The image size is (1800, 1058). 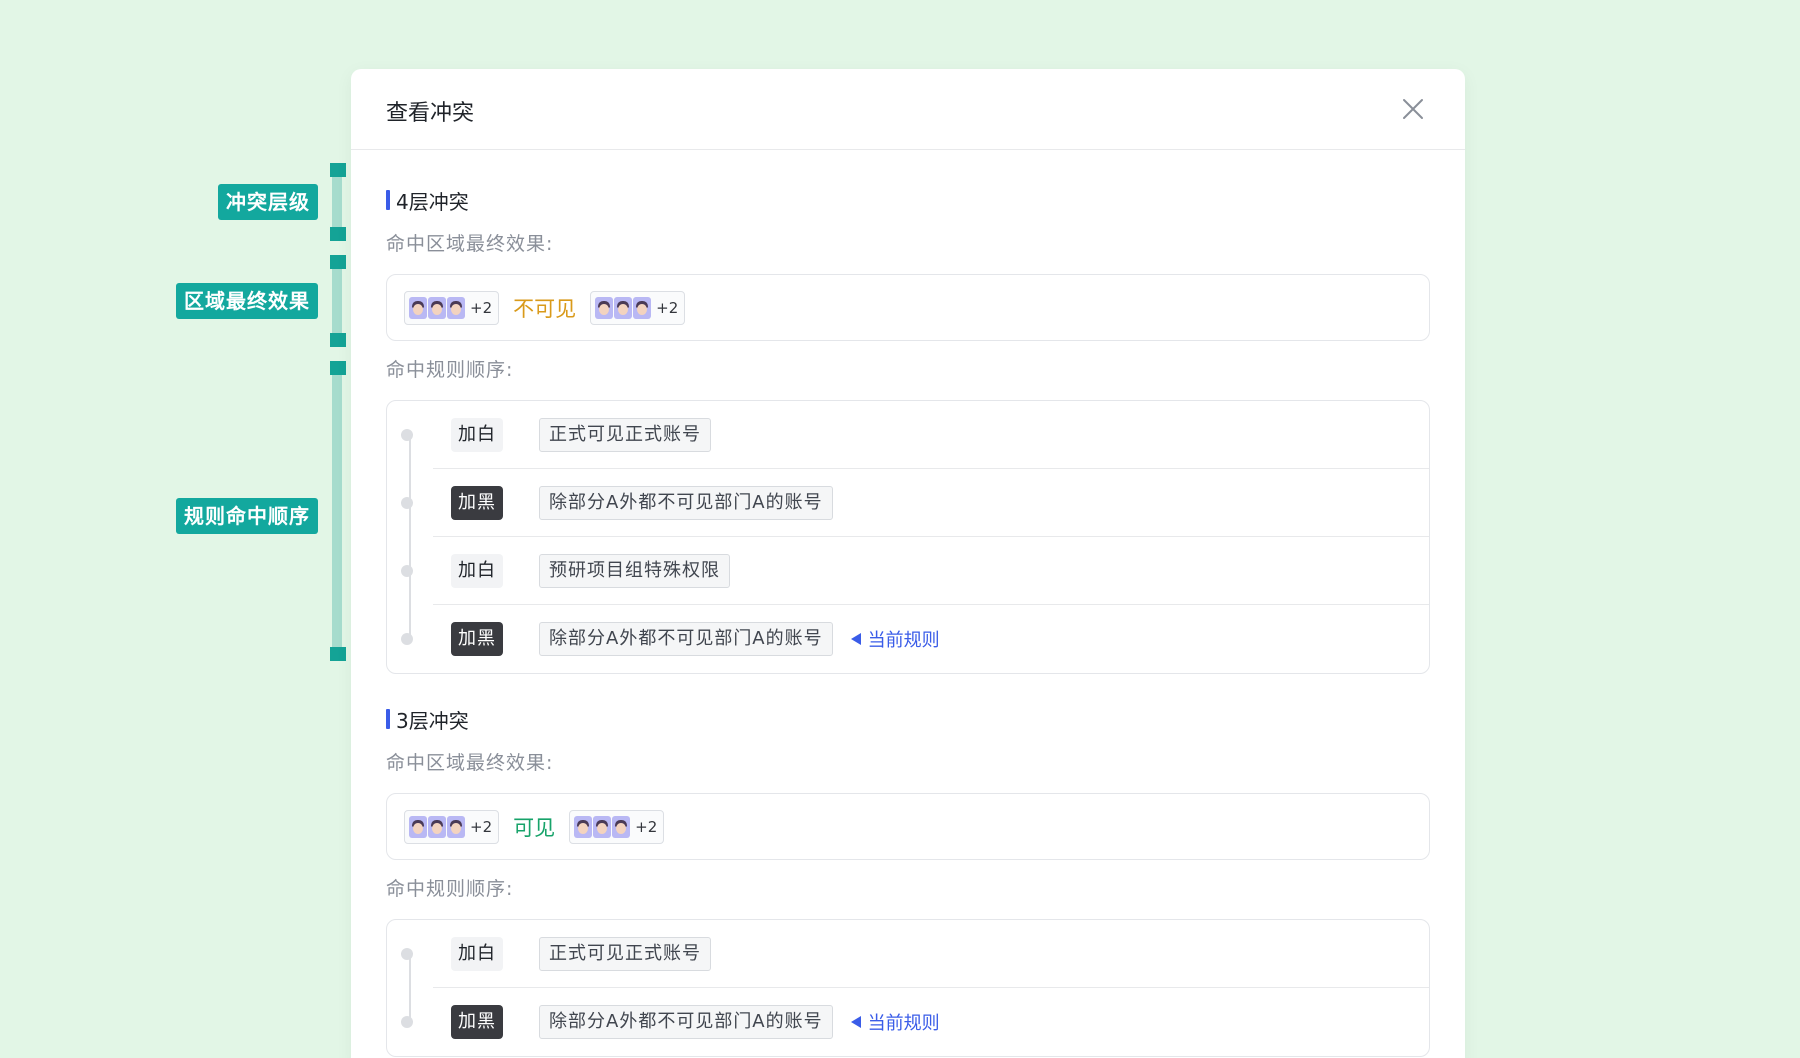 I want to click on section-title: 4层冲突, so click(x=908, y=200).